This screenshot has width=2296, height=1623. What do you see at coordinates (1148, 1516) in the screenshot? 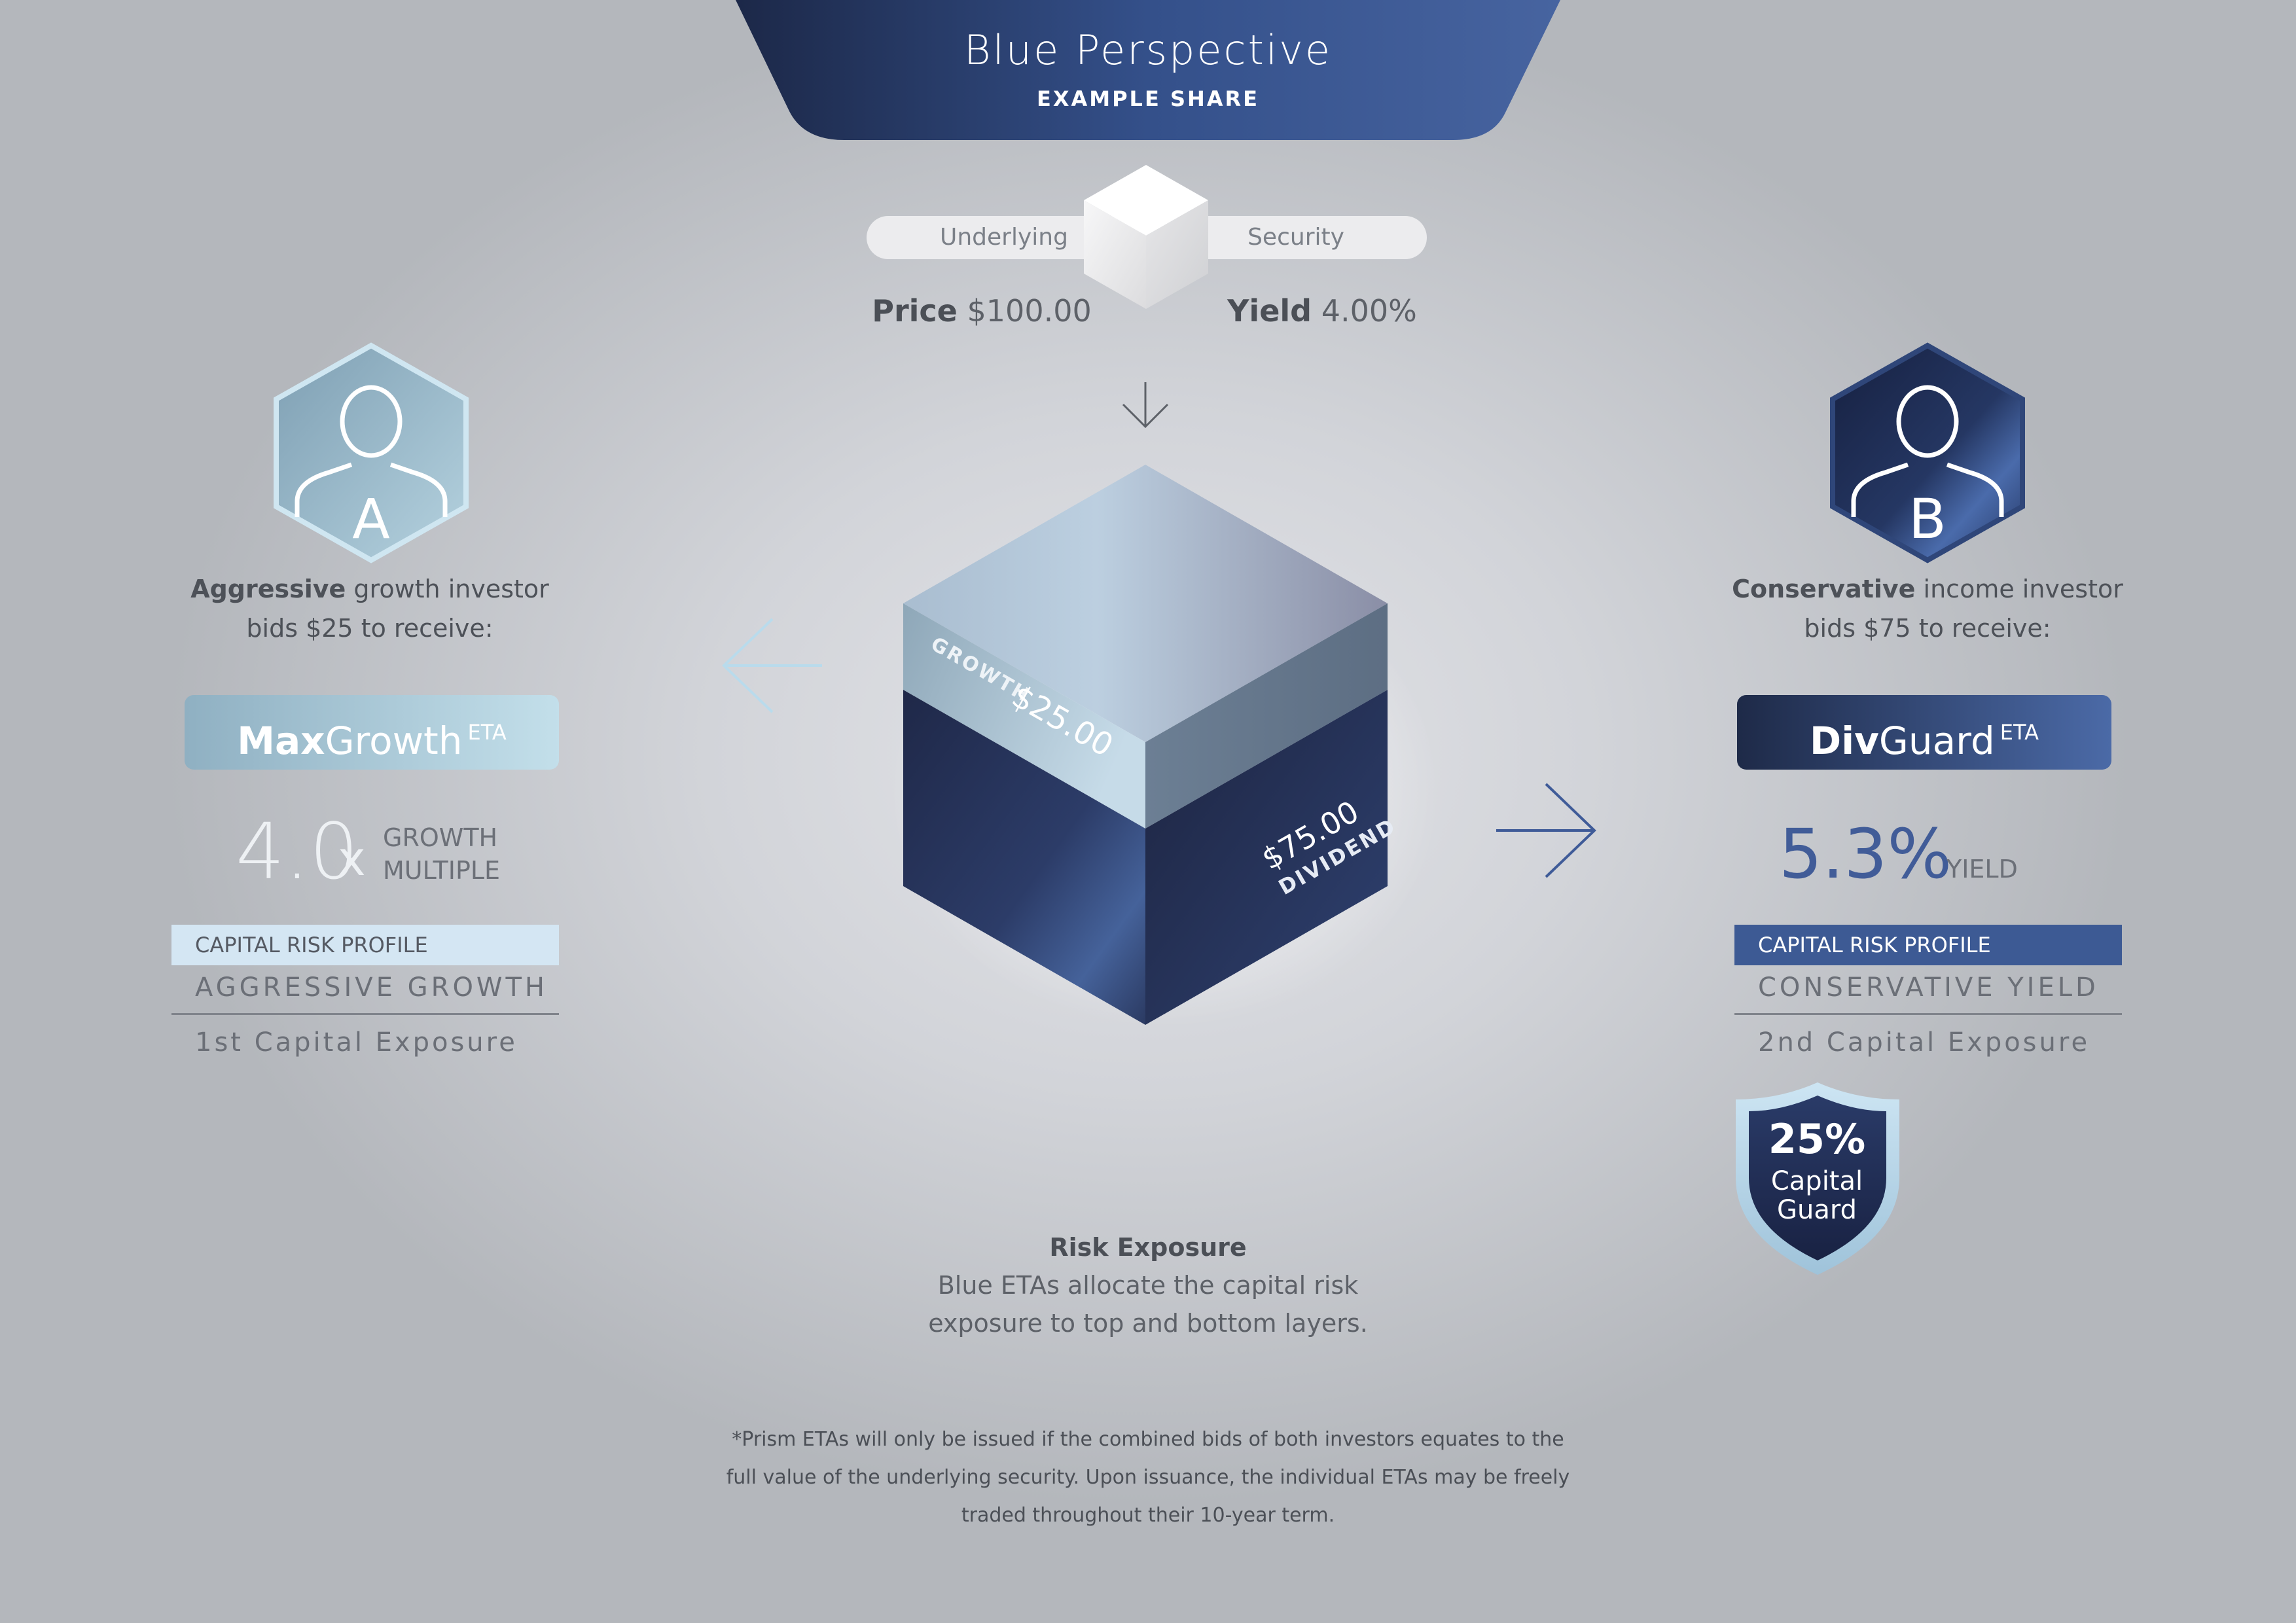
I see `footnote-line3: traded throughout their 10-year term.` at bounding box center [1148, 1516].